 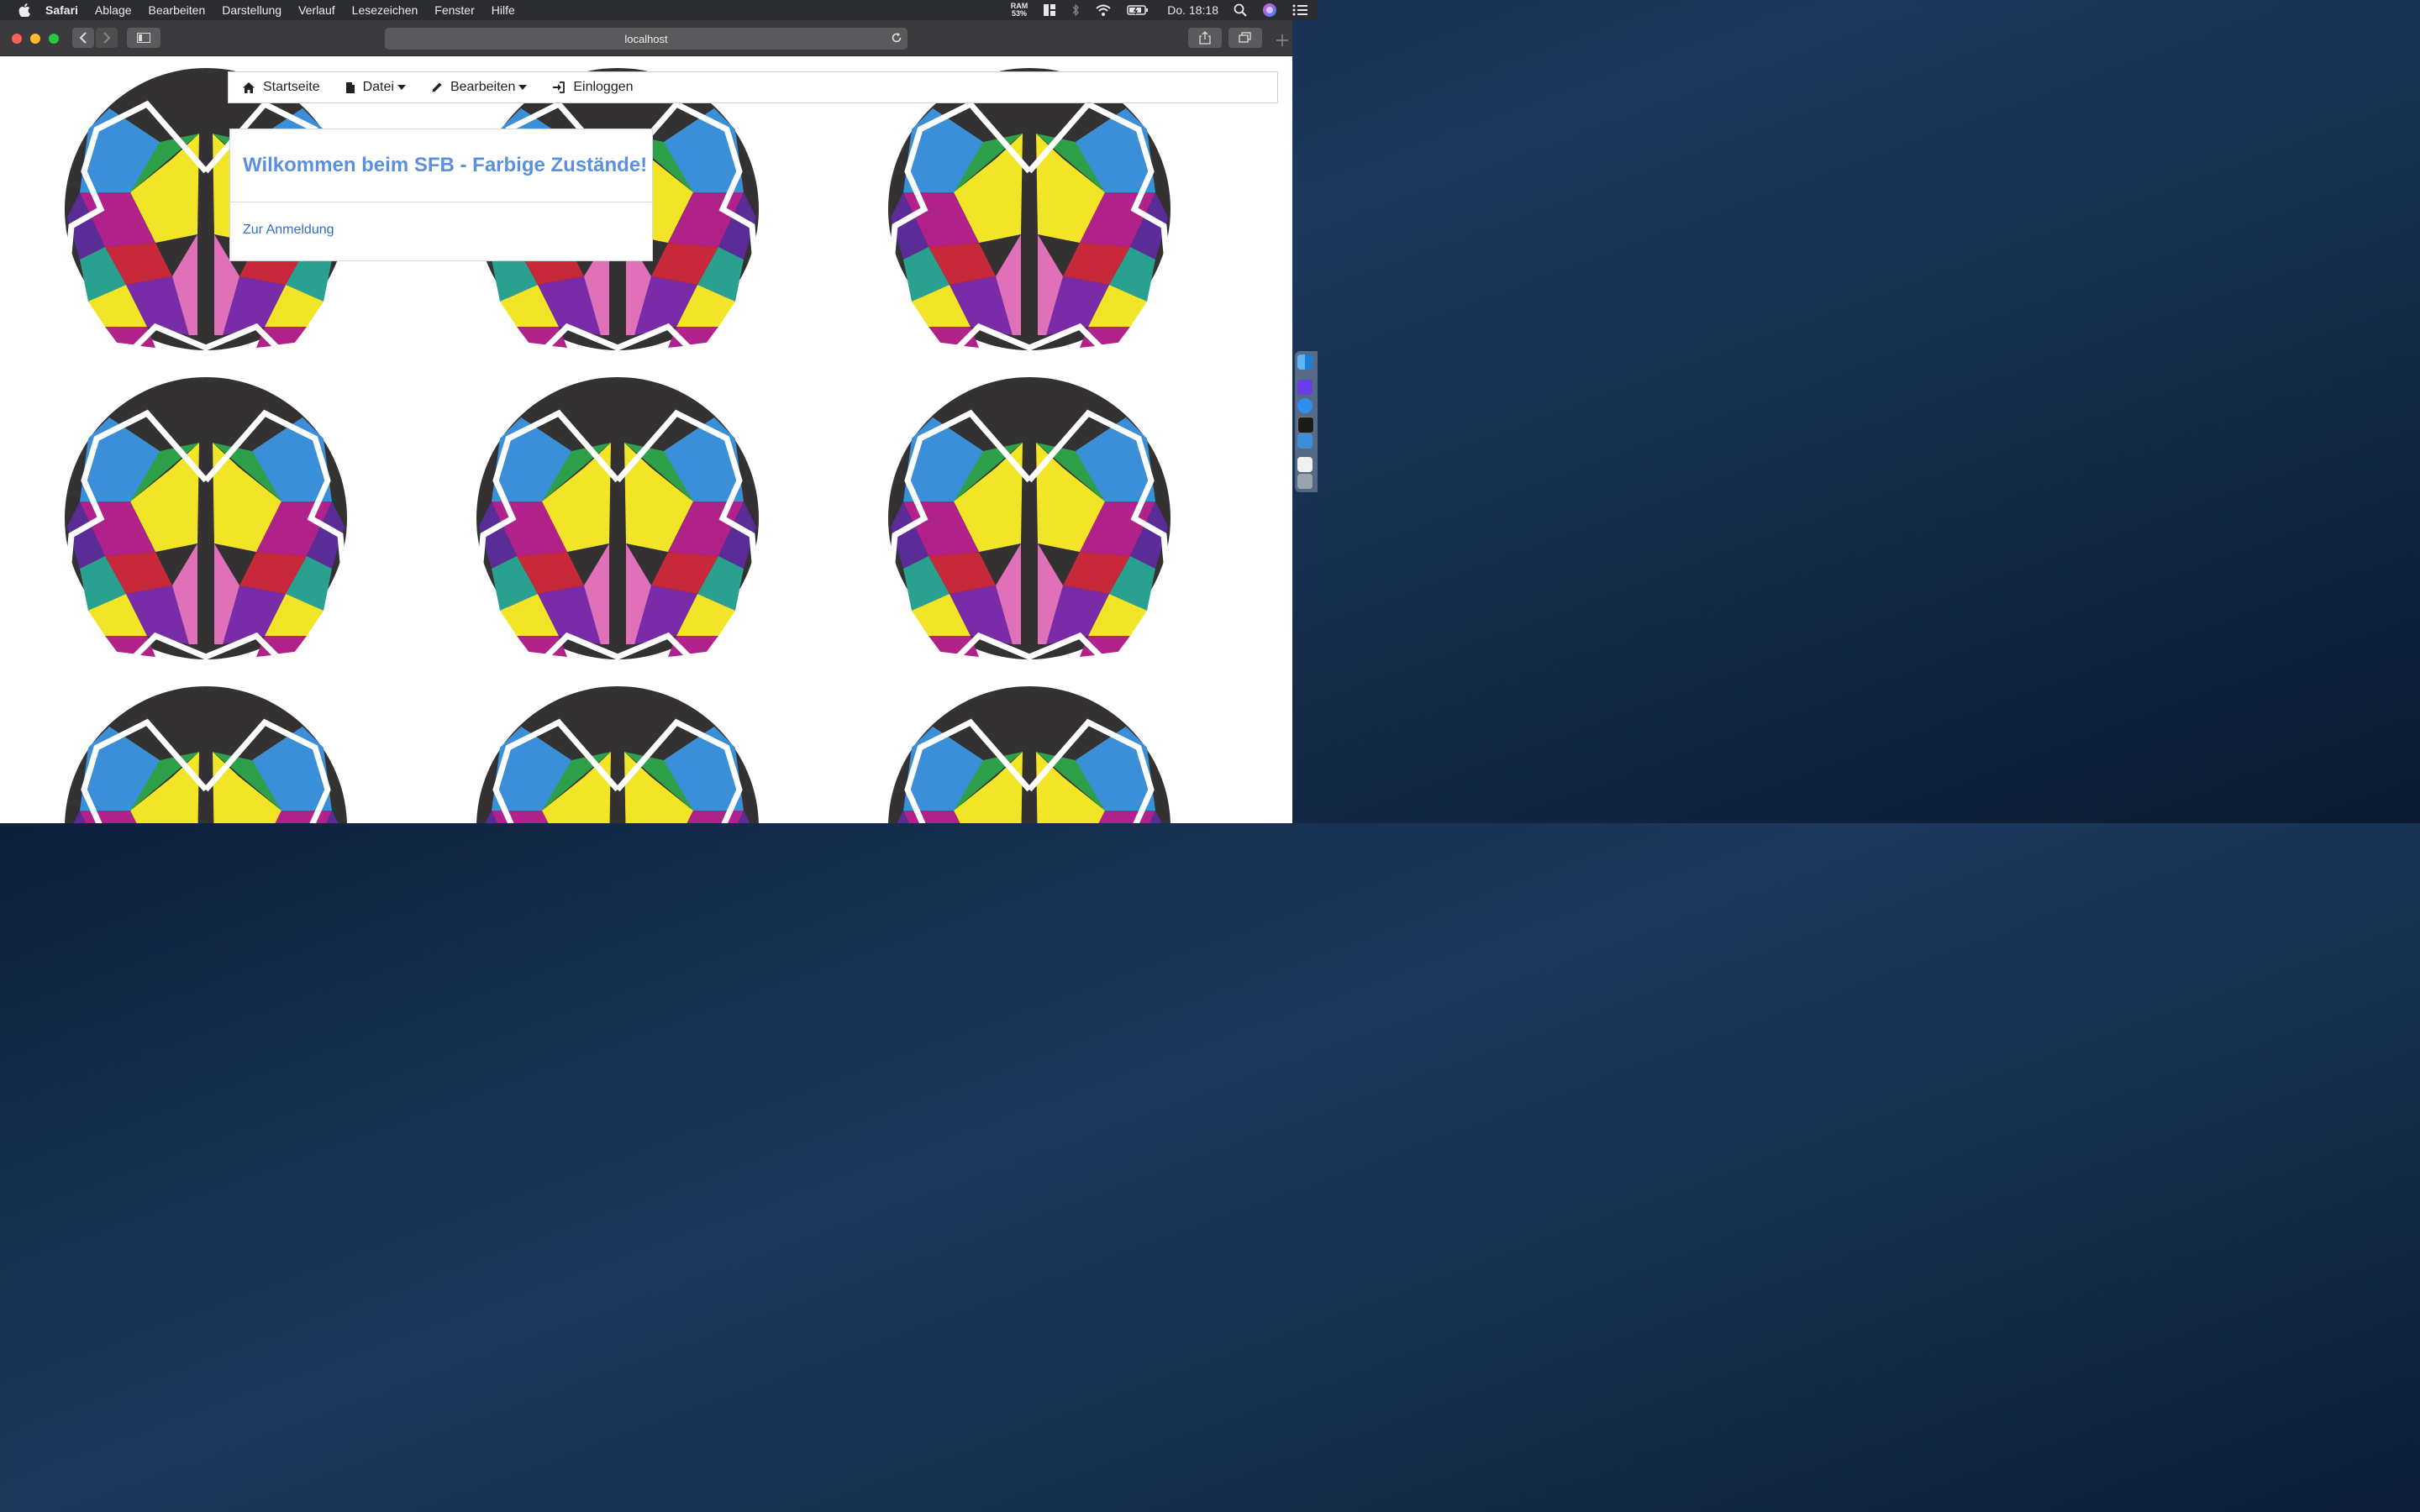 I want to click on chevron-left-icon, so click(x=83, y=38).